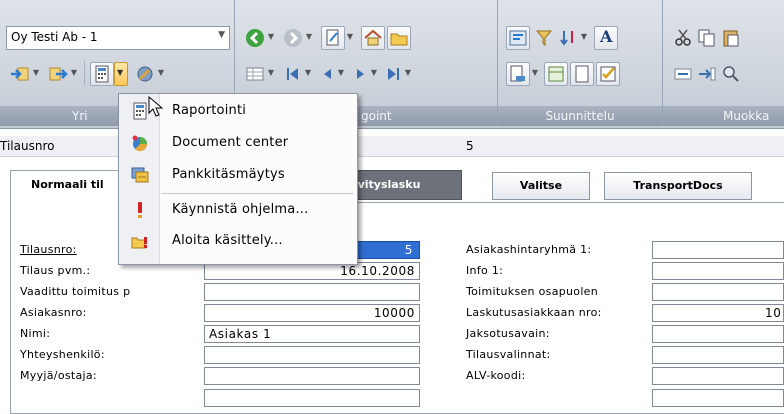  What do you see at coordinates (394, 313) in the screenshot?
I see `customer-number-value: 10000` at bounding box center [394, 313].